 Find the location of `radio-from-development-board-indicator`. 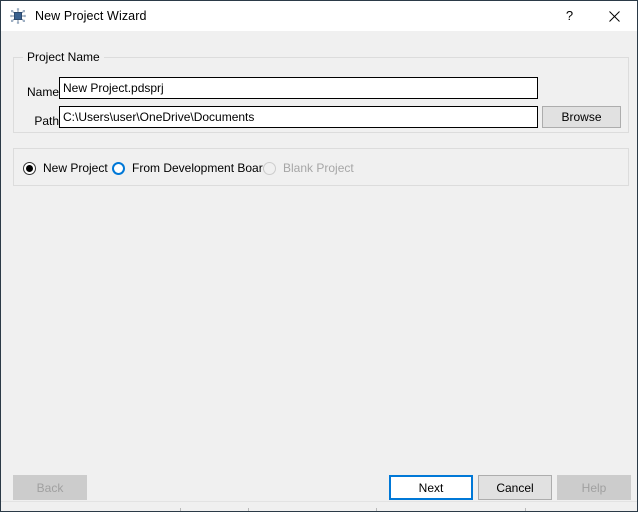

radio-from-development-board-indicator is located at coordinates (118, 168).